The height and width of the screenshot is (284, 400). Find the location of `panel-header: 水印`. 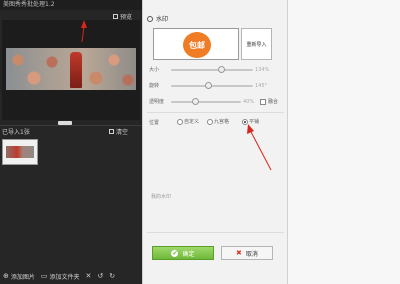

panel-header: 水印 is located at coordinates (157, 18).